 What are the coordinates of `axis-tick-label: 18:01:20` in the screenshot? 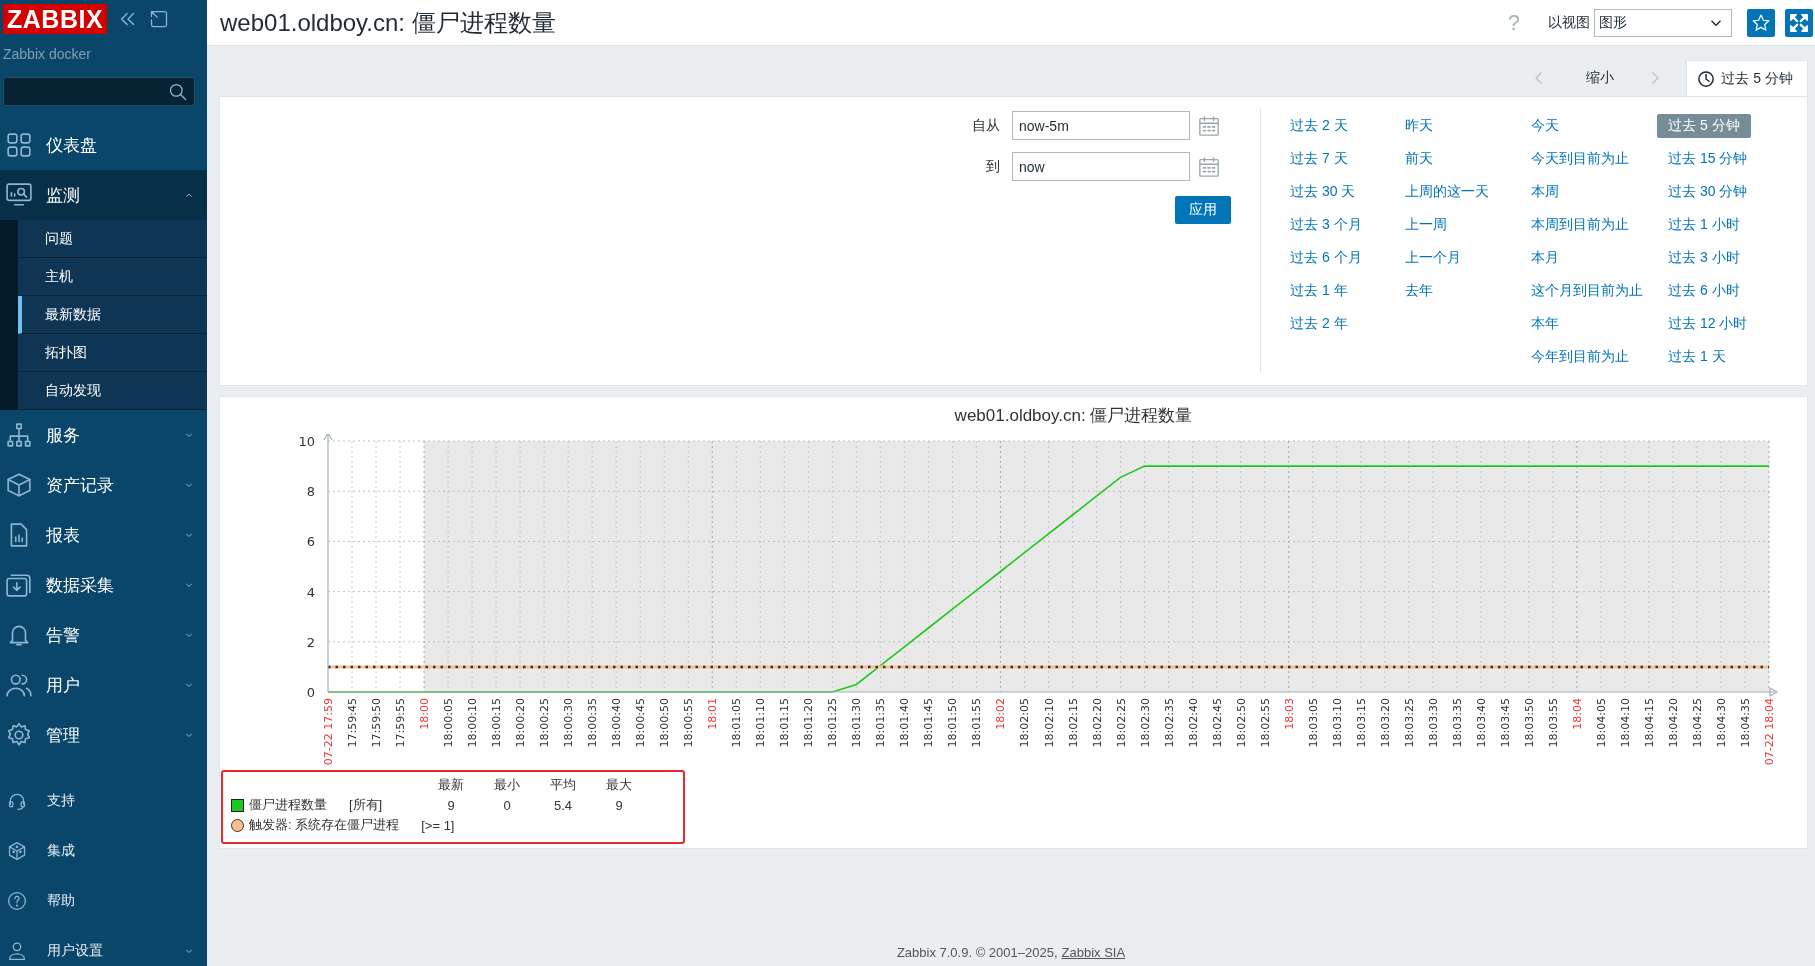 It's located at (809, 723).